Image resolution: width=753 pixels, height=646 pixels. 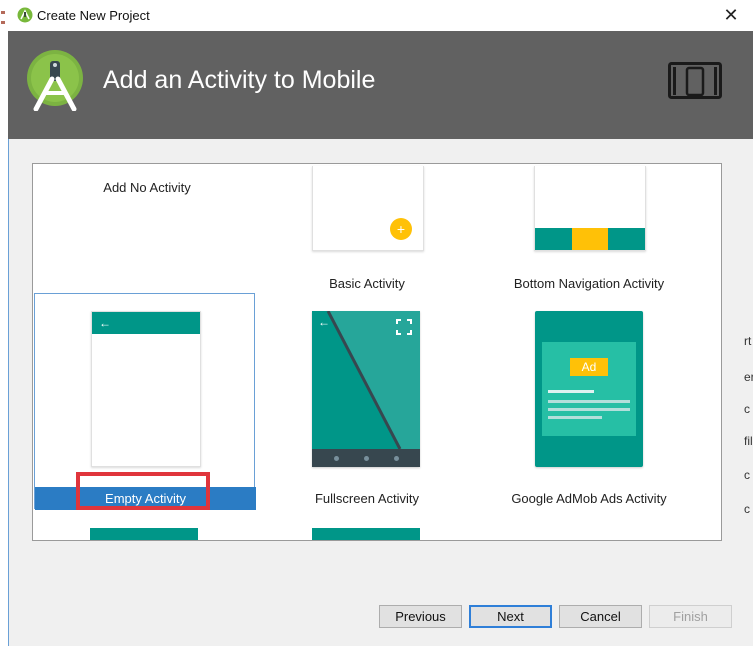 I want to click on bottom-navigation-selected-item, so click(x=590, y=239).